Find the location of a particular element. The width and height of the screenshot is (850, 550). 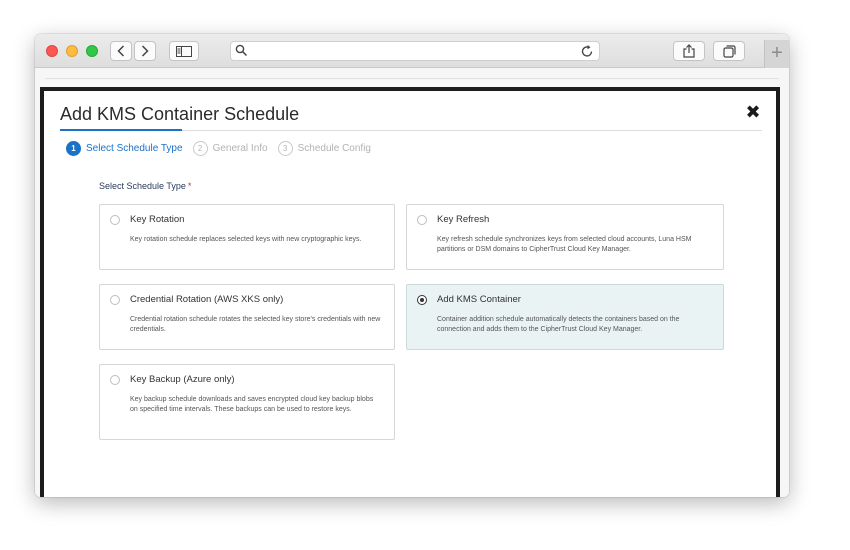

step-label: Select Schedule Type is located at coordinates (134, 148).